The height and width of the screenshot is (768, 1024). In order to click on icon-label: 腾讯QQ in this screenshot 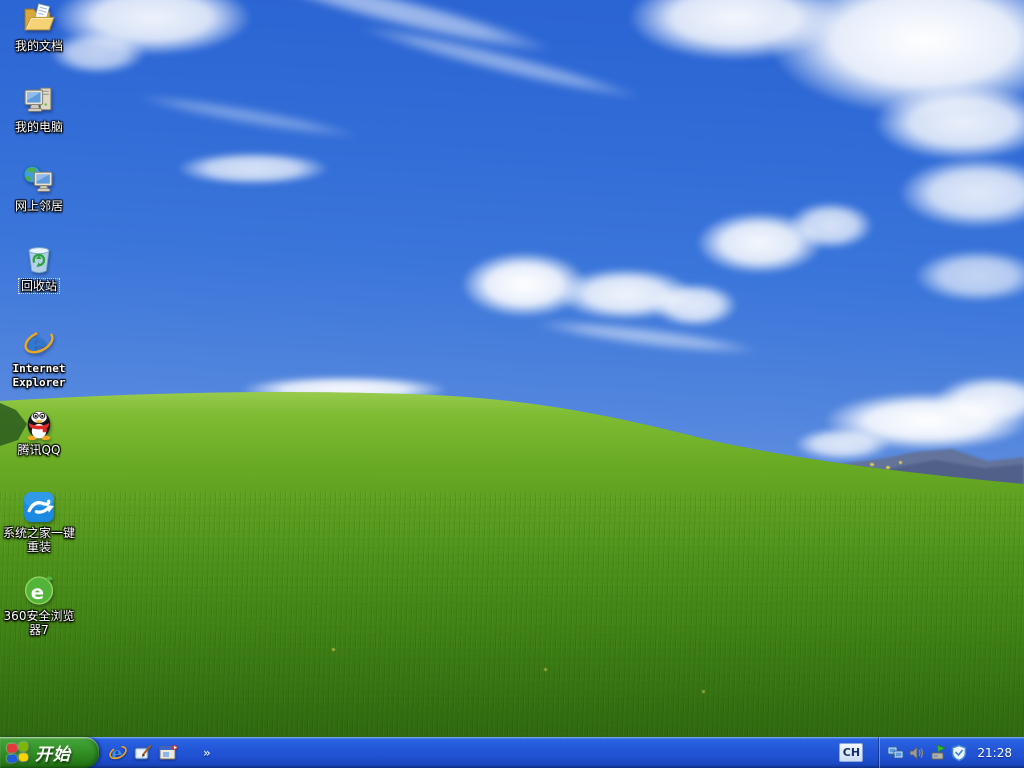, I will do `click(39, 450)`.